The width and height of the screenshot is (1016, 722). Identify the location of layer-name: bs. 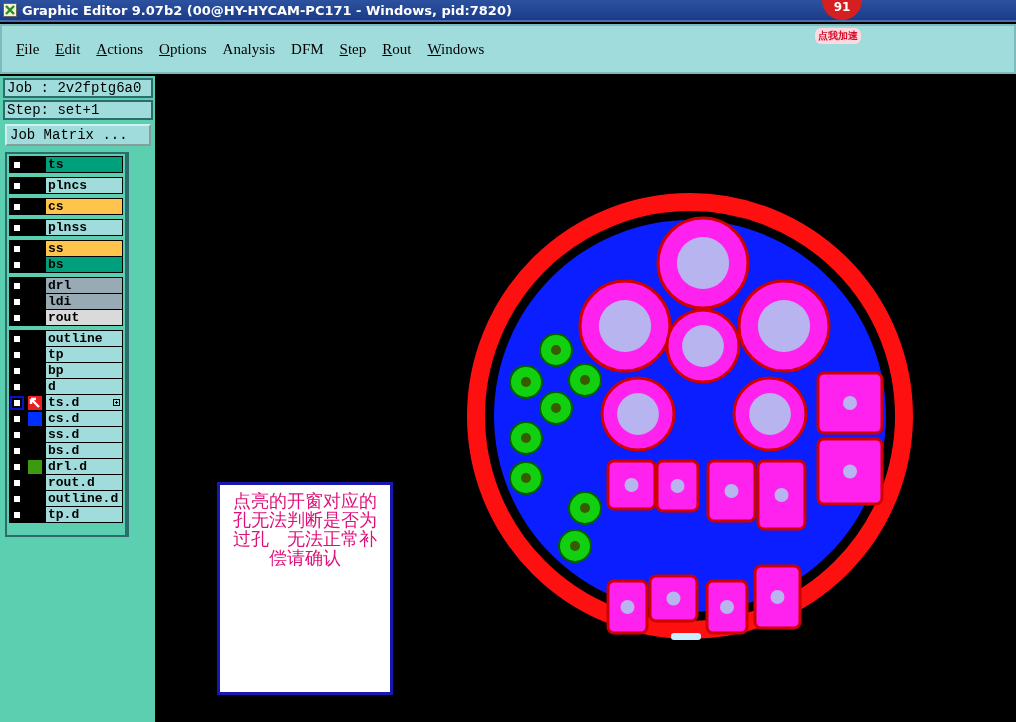
(84, 264).